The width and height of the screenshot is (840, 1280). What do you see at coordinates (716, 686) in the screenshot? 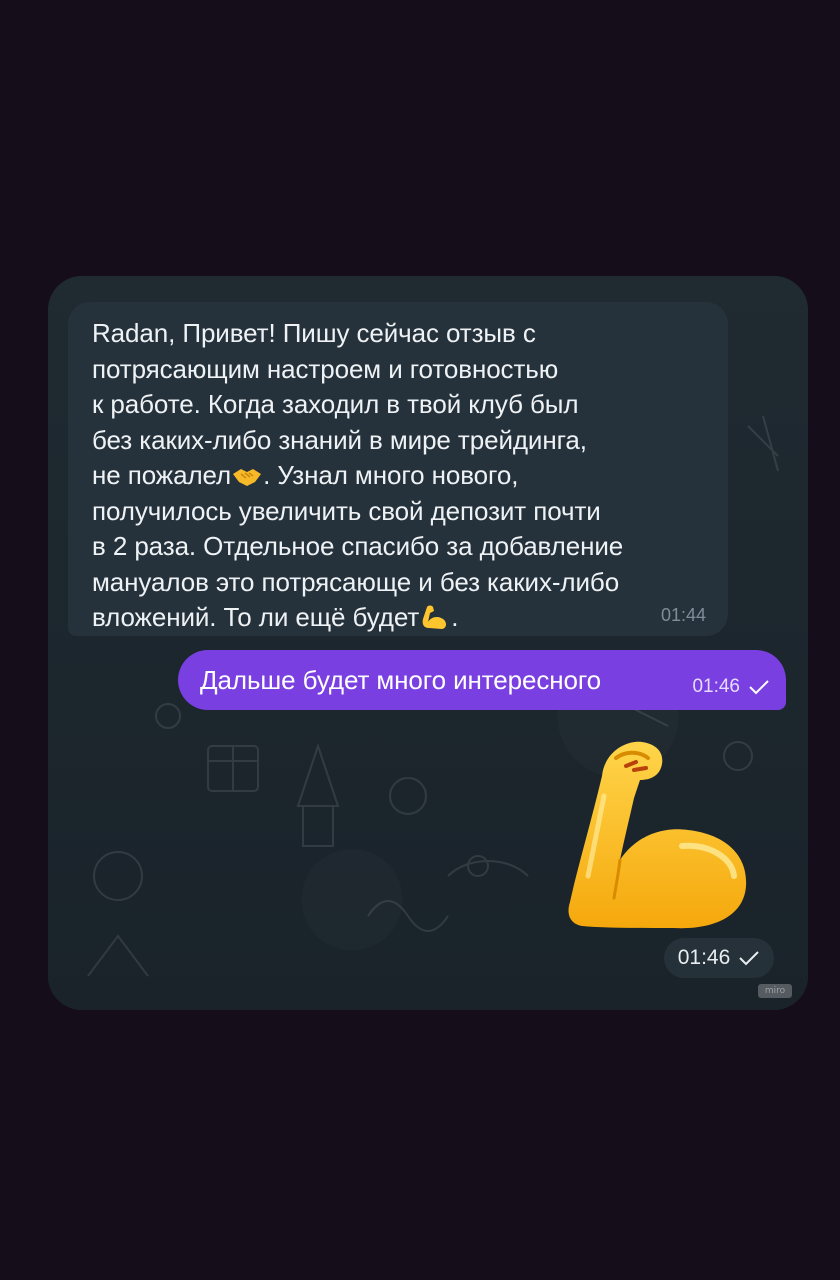
I see `outgoing-message-time: 01:46` at bounding box center [716, 686].